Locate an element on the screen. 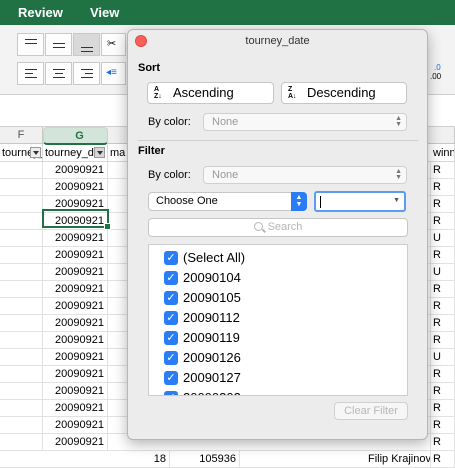 The width and height of the screenshot is (455, 468). search-input: Search is located at coordinates (278, 227).